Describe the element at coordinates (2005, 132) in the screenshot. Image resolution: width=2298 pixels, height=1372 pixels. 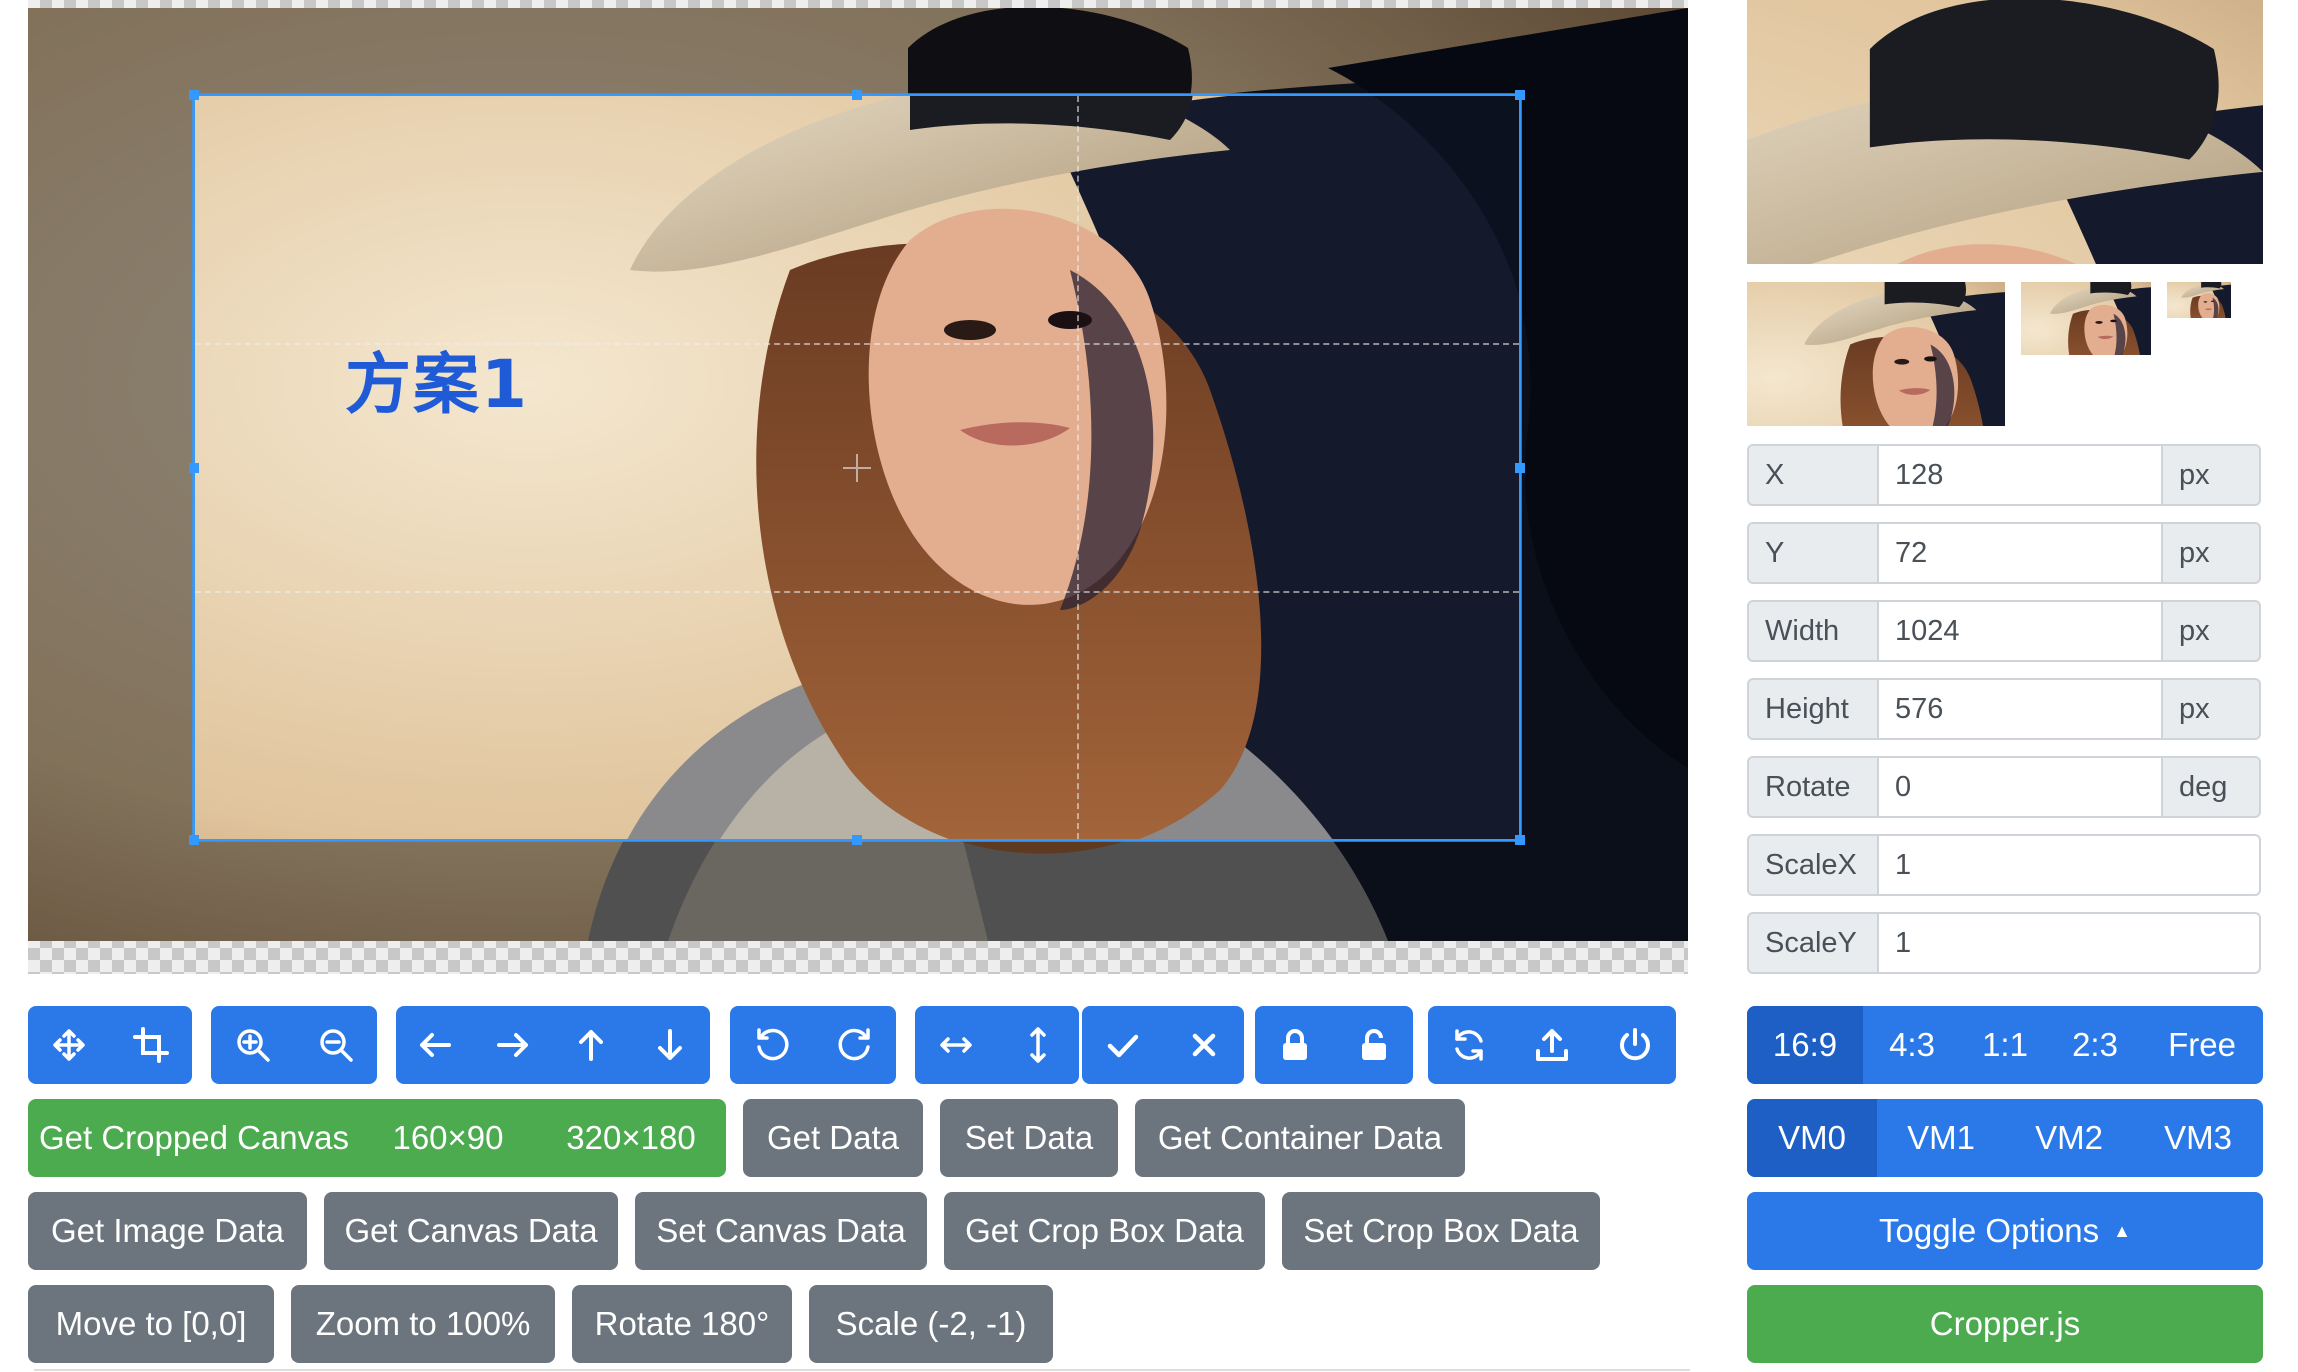
I see `preview-large` at that location.